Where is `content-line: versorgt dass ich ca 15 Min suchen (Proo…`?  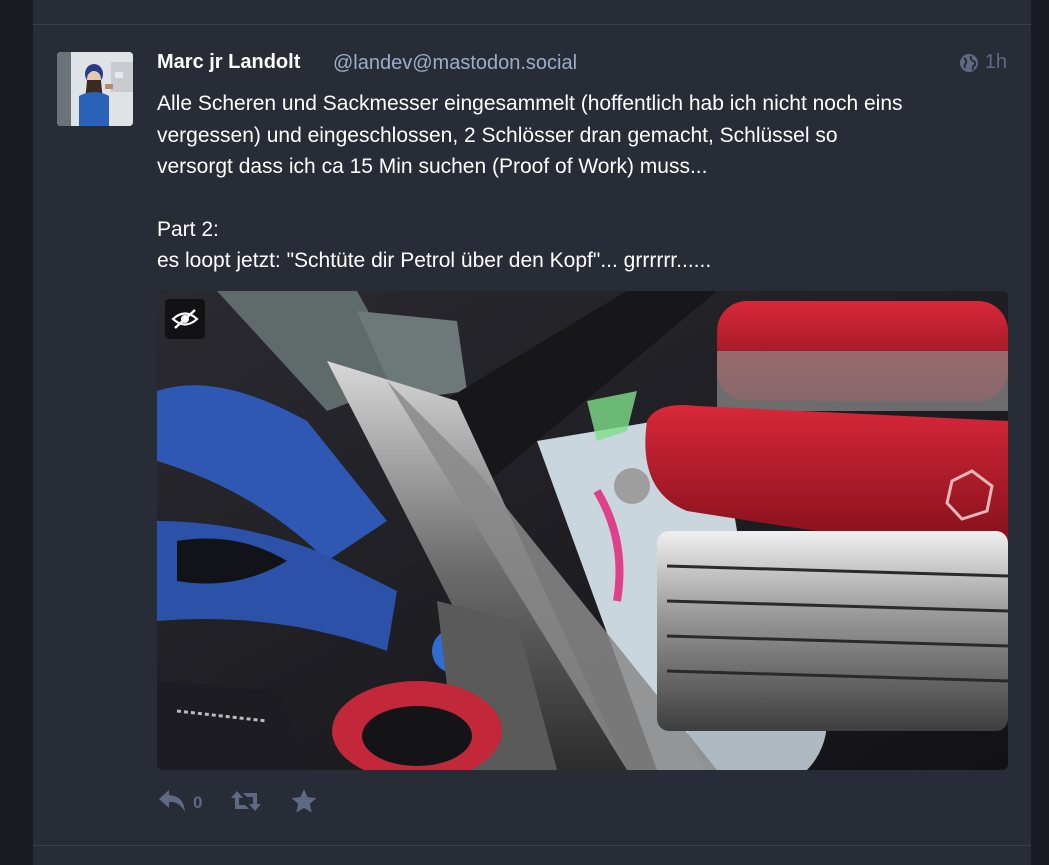
content-line: versorgt dass ich ca 15 Min suchen (Proo… is located at coordinates (432, 166).